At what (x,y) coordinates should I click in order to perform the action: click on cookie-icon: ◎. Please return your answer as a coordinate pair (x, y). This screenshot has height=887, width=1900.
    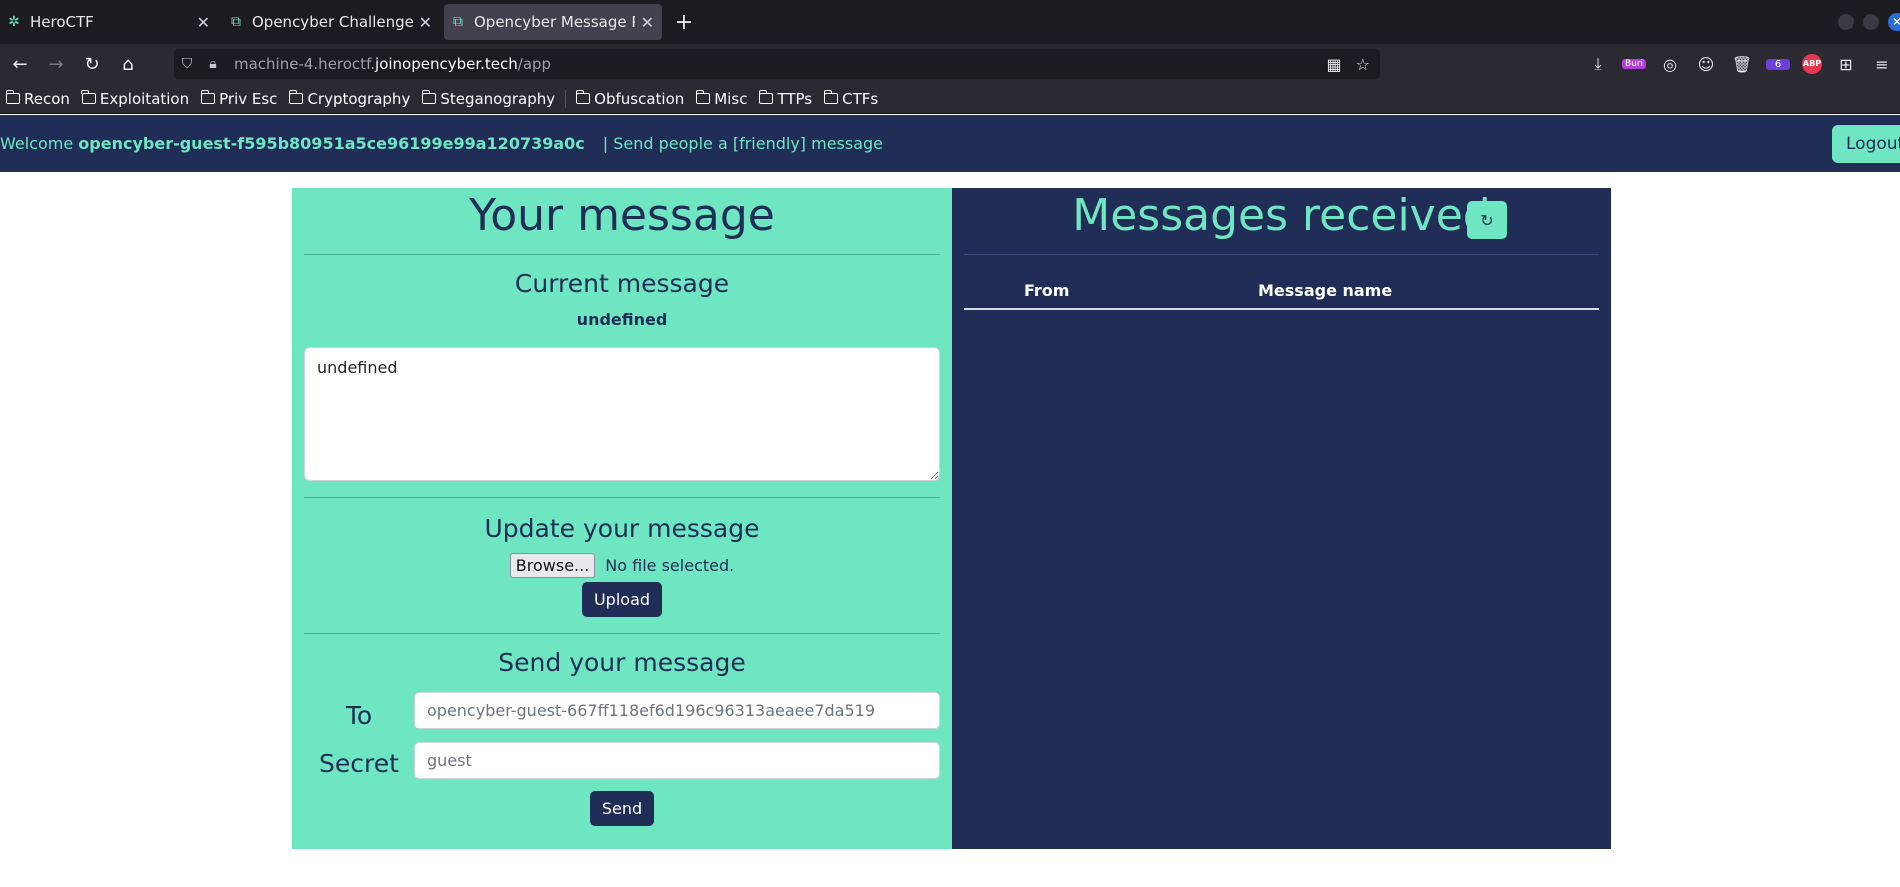
    Looking at the image, I should click on (1670, 64).